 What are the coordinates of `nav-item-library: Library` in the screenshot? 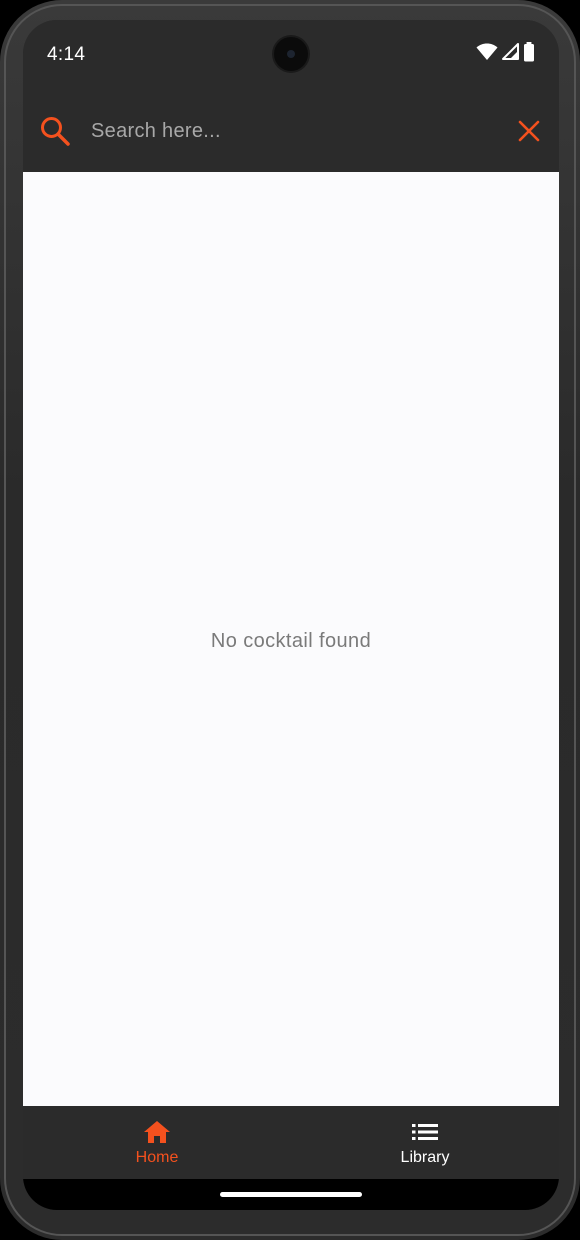 It's located at (425, 1142).